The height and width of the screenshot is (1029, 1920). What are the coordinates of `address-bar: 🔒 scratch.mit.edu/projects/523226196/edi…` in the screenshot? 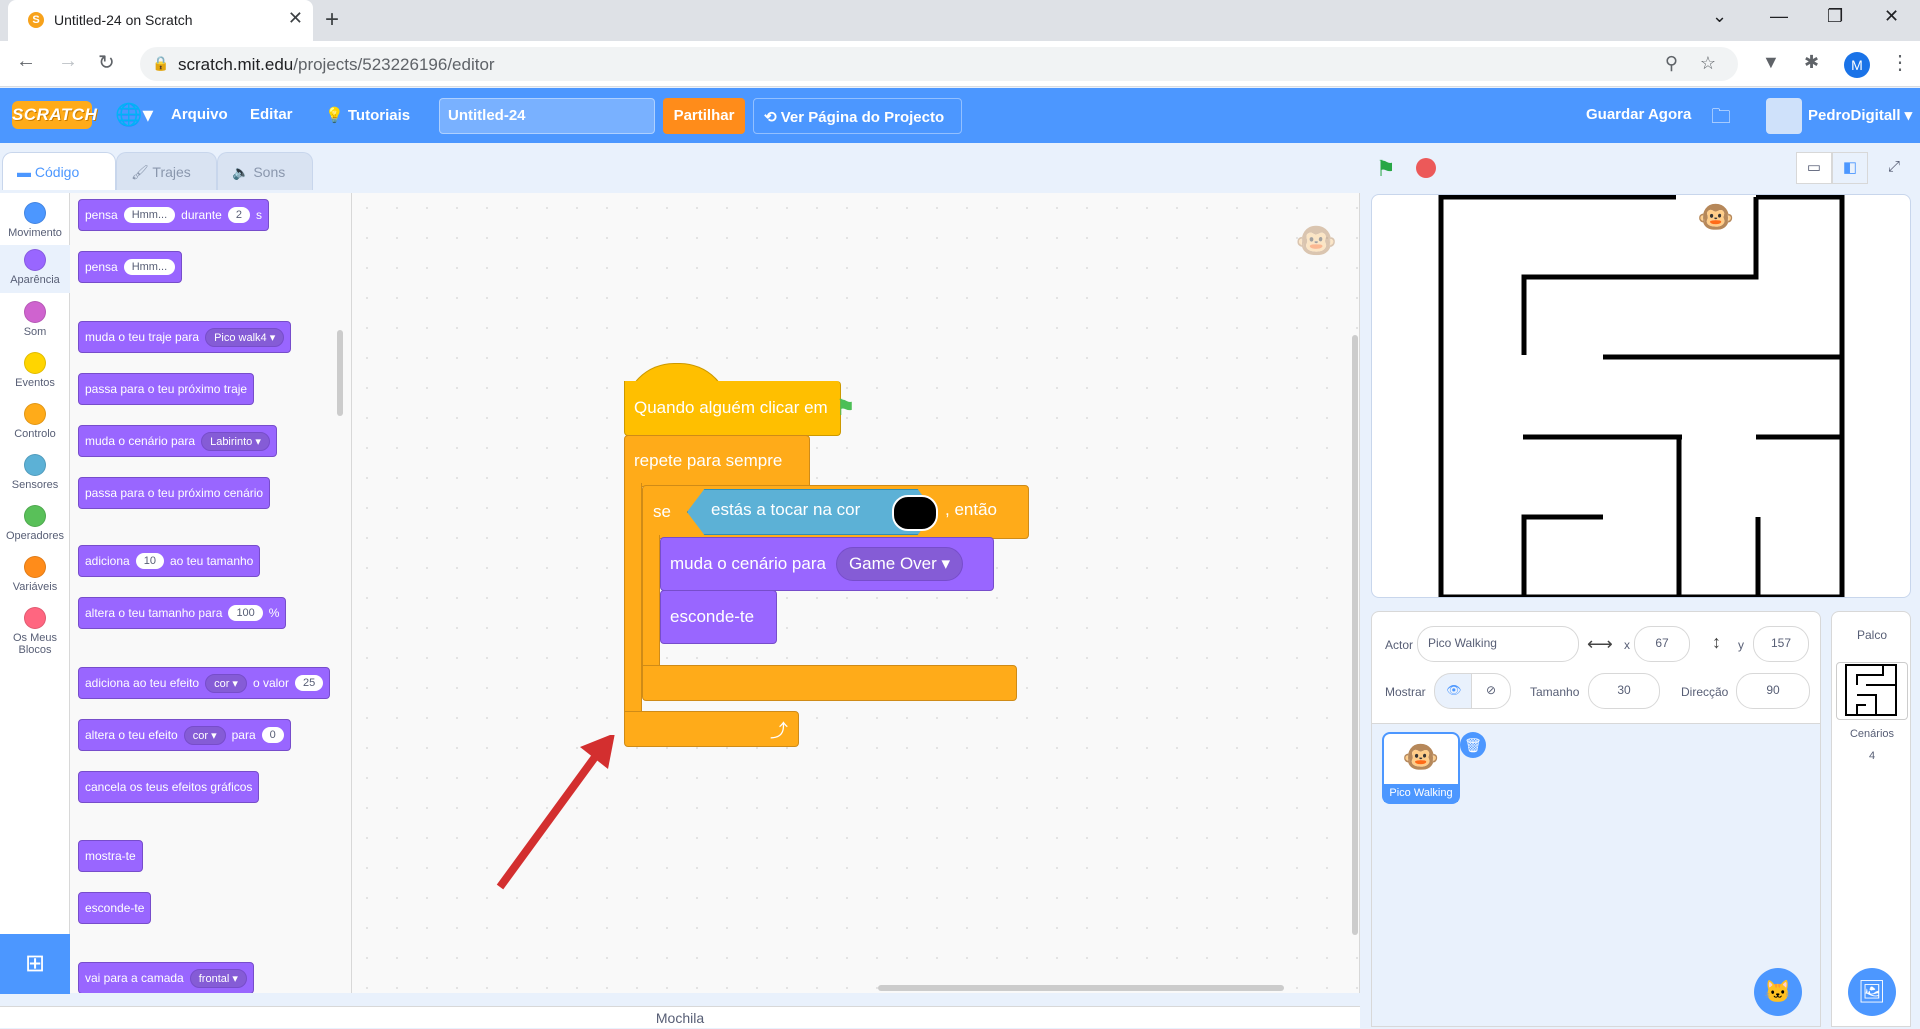 It's located at (939, 64).